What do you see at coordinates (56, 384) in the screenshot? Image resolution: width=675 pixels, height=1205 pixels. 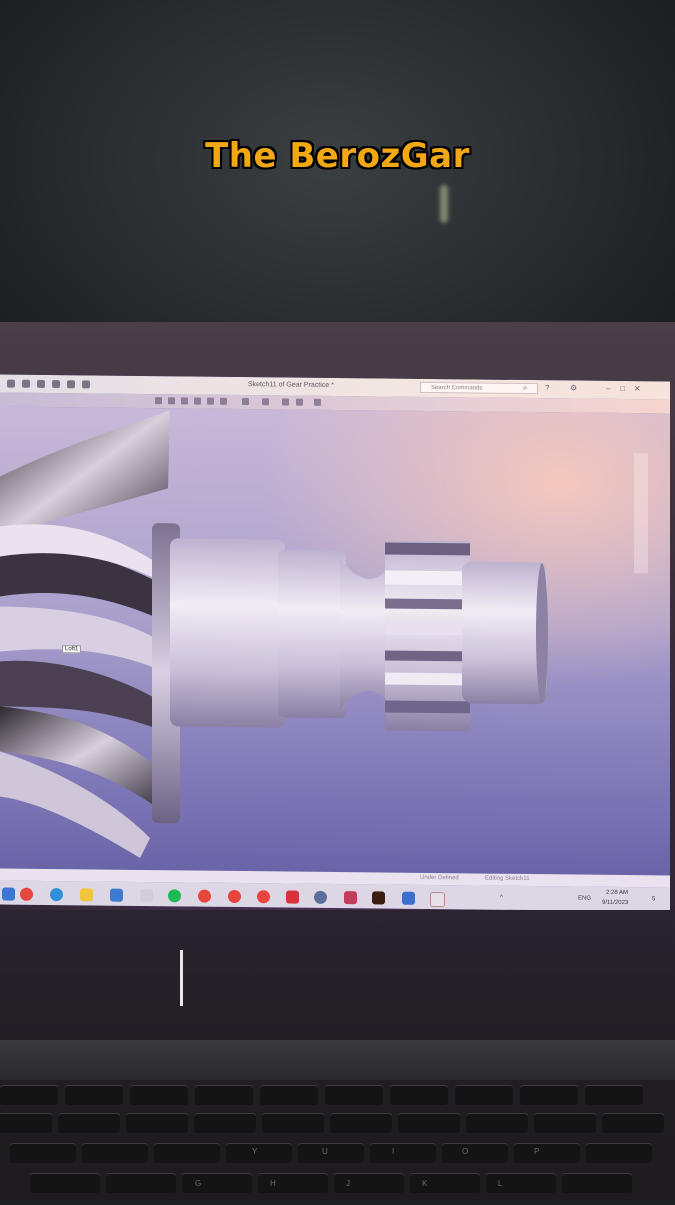 I see `redo-icon` at bounding box center [56, 384].